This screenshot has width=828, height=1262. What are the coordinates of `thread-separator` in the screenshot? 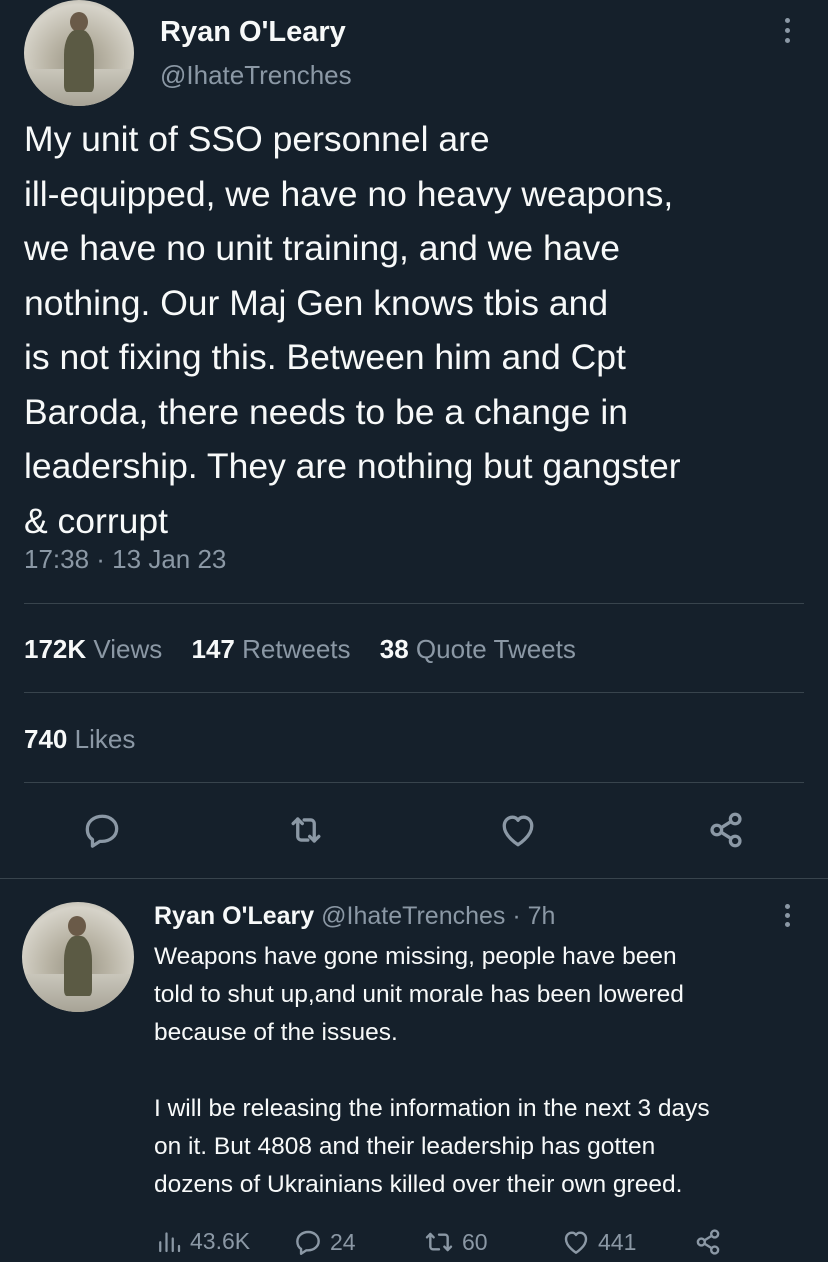 It's located at (414, 878).